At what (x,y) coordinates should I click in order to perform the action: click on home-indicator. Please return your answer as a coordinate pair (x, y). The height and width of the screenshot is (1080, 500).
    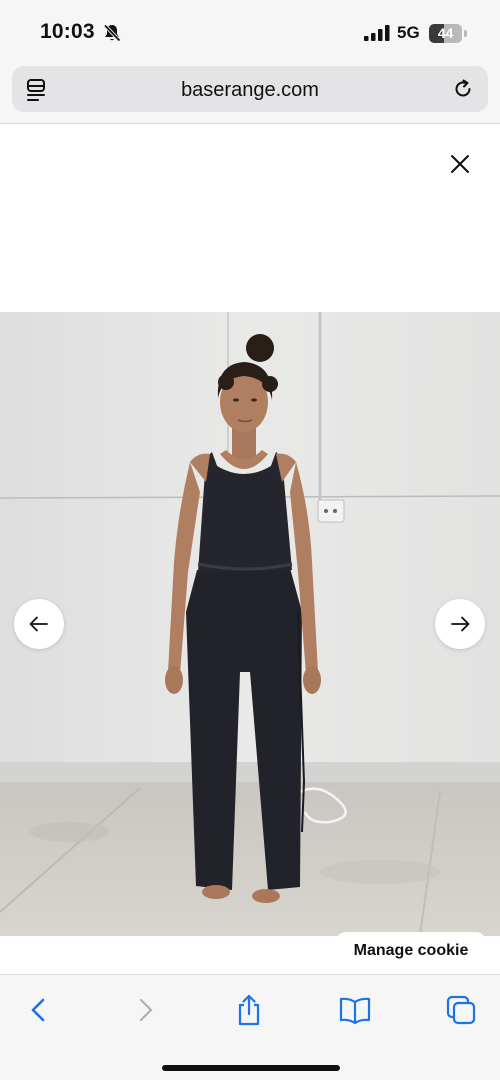
    Looking at the image, I should click on (251, 1068).